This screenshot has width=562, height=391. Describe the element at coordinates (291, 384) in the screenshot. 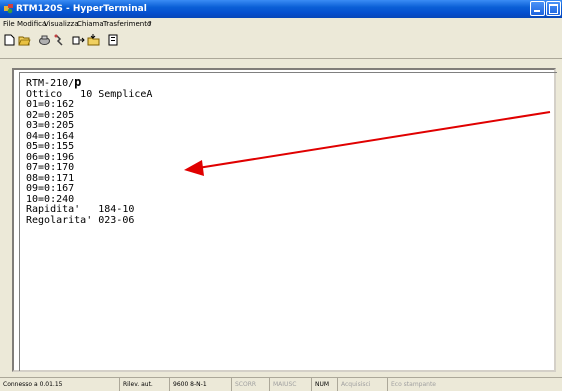

I see `status-caps: MAIUSC` at that location.